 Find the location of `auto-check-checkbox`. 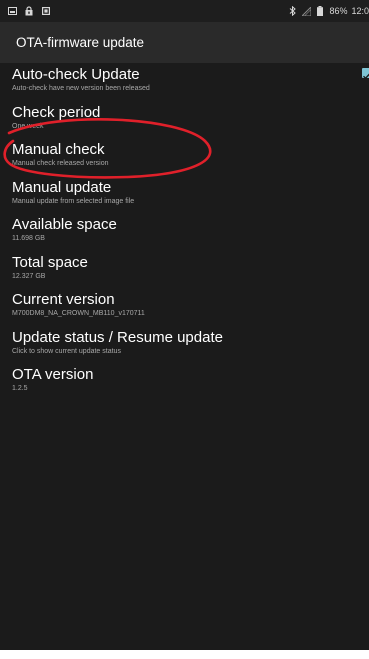

auto-check-checkbox is located at coordinates (365, 73).